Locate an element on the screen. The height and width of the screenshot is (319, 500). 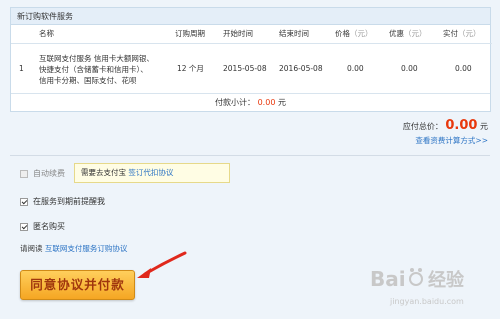
row-price: 0.00 is located at coordinates (355, 68).